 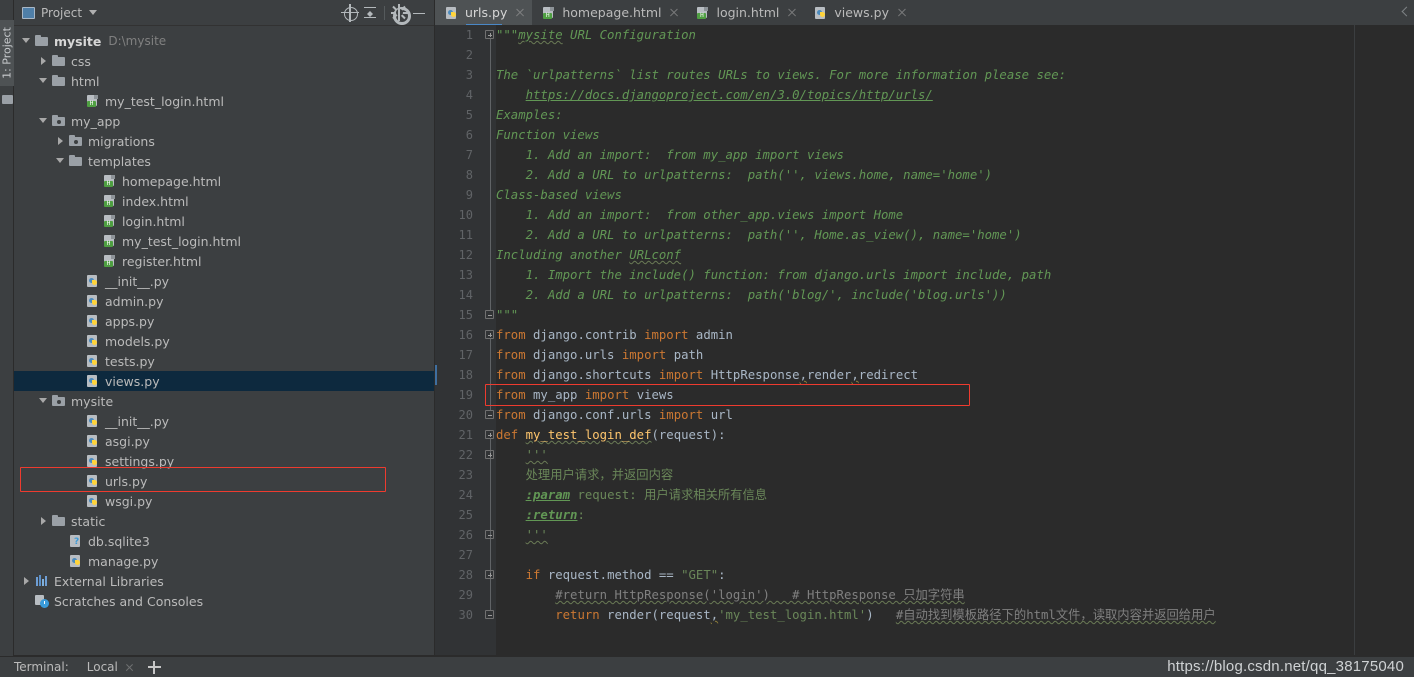 I want to click on fold-marker-docstring, so click(x=489, y=34).